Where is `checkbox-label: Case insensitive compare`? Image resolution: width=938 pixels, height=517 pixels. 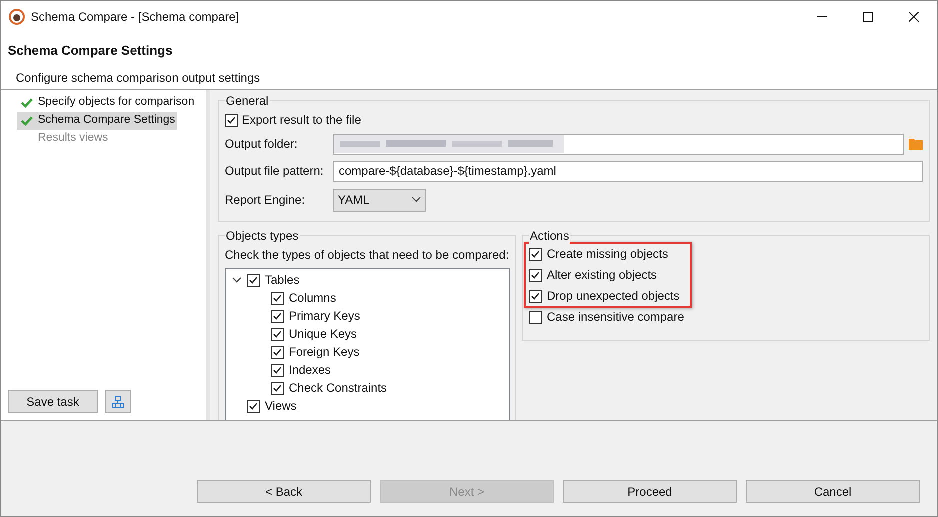
checkbox-label: Case insensitive compare is located at coordinates (615, 317).